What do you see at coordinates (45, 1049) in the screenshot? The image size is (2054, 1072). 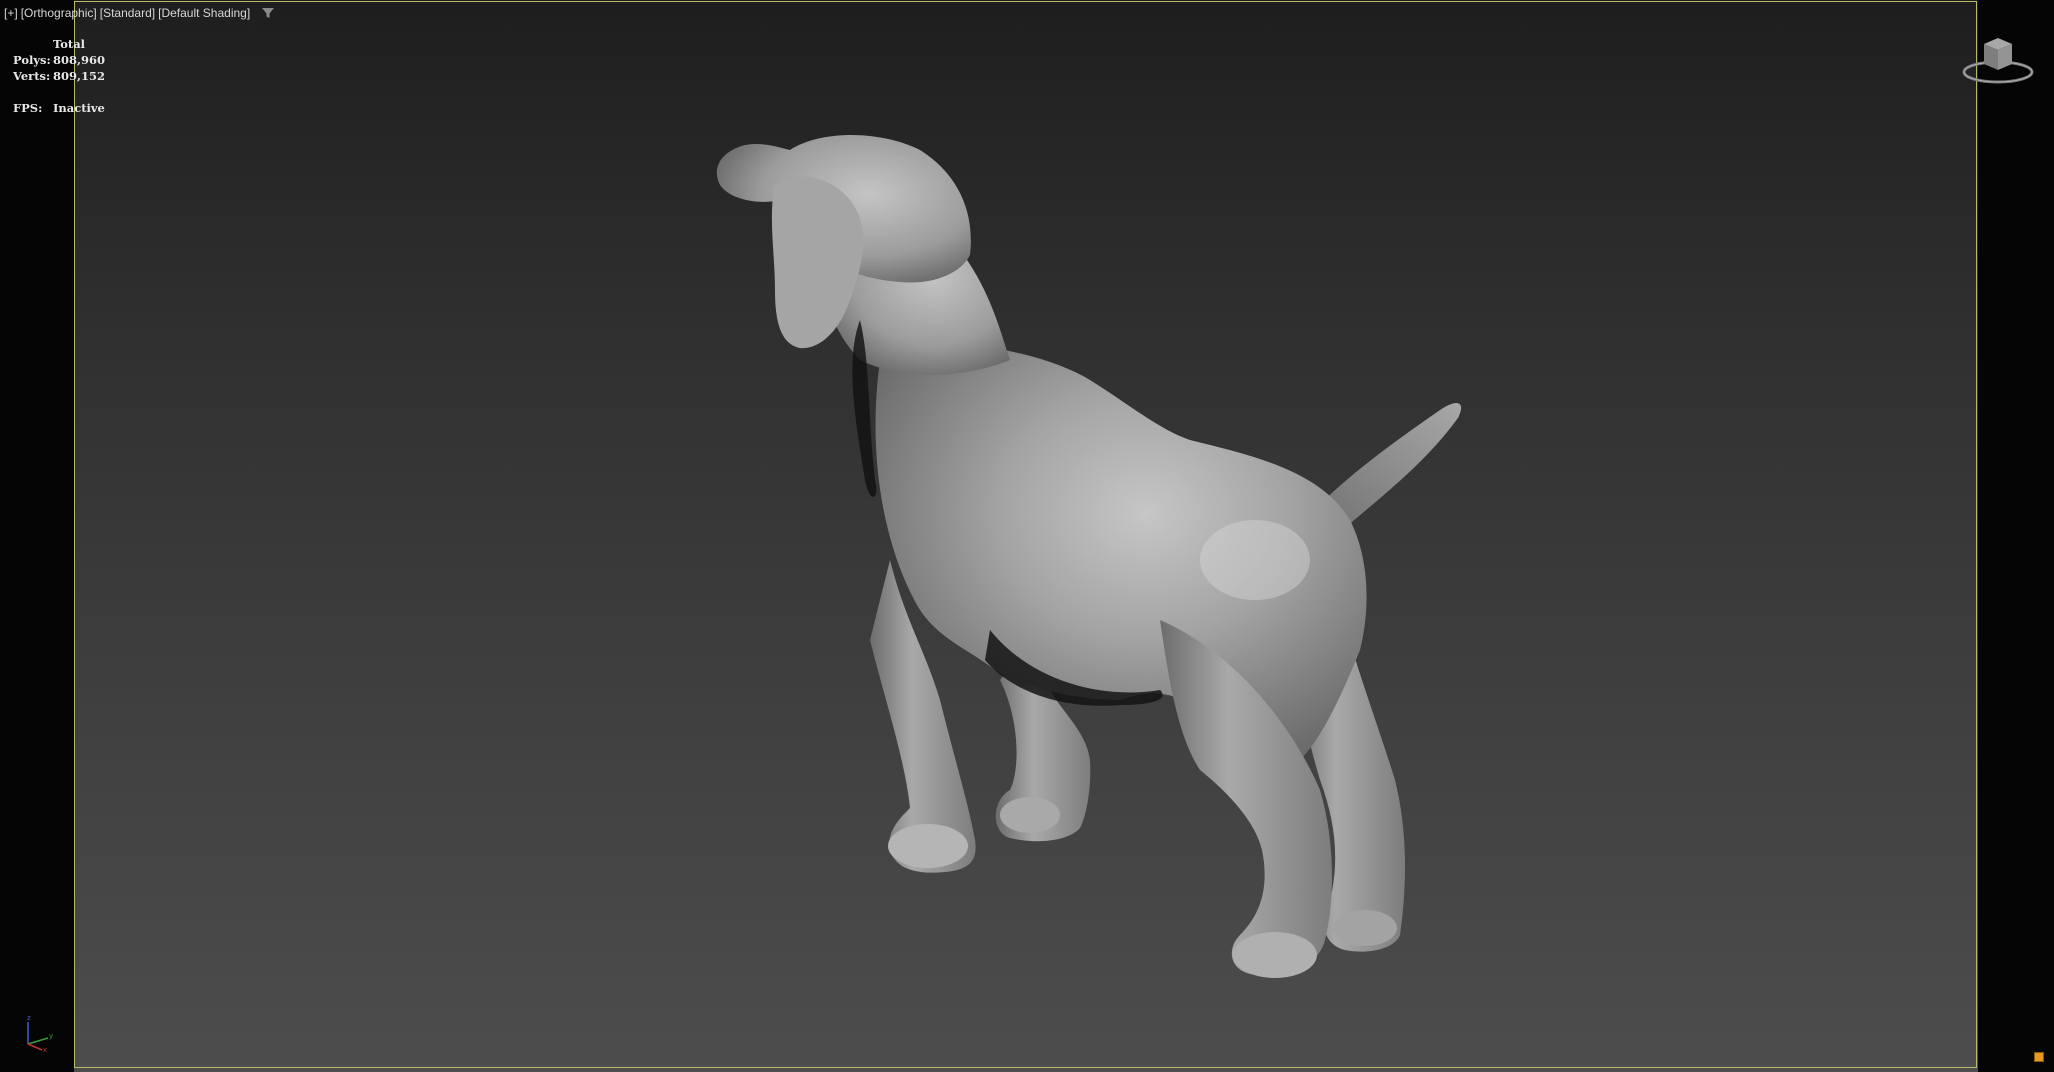 I see `axis-x-label: x` at bounding box center [45, 1049].